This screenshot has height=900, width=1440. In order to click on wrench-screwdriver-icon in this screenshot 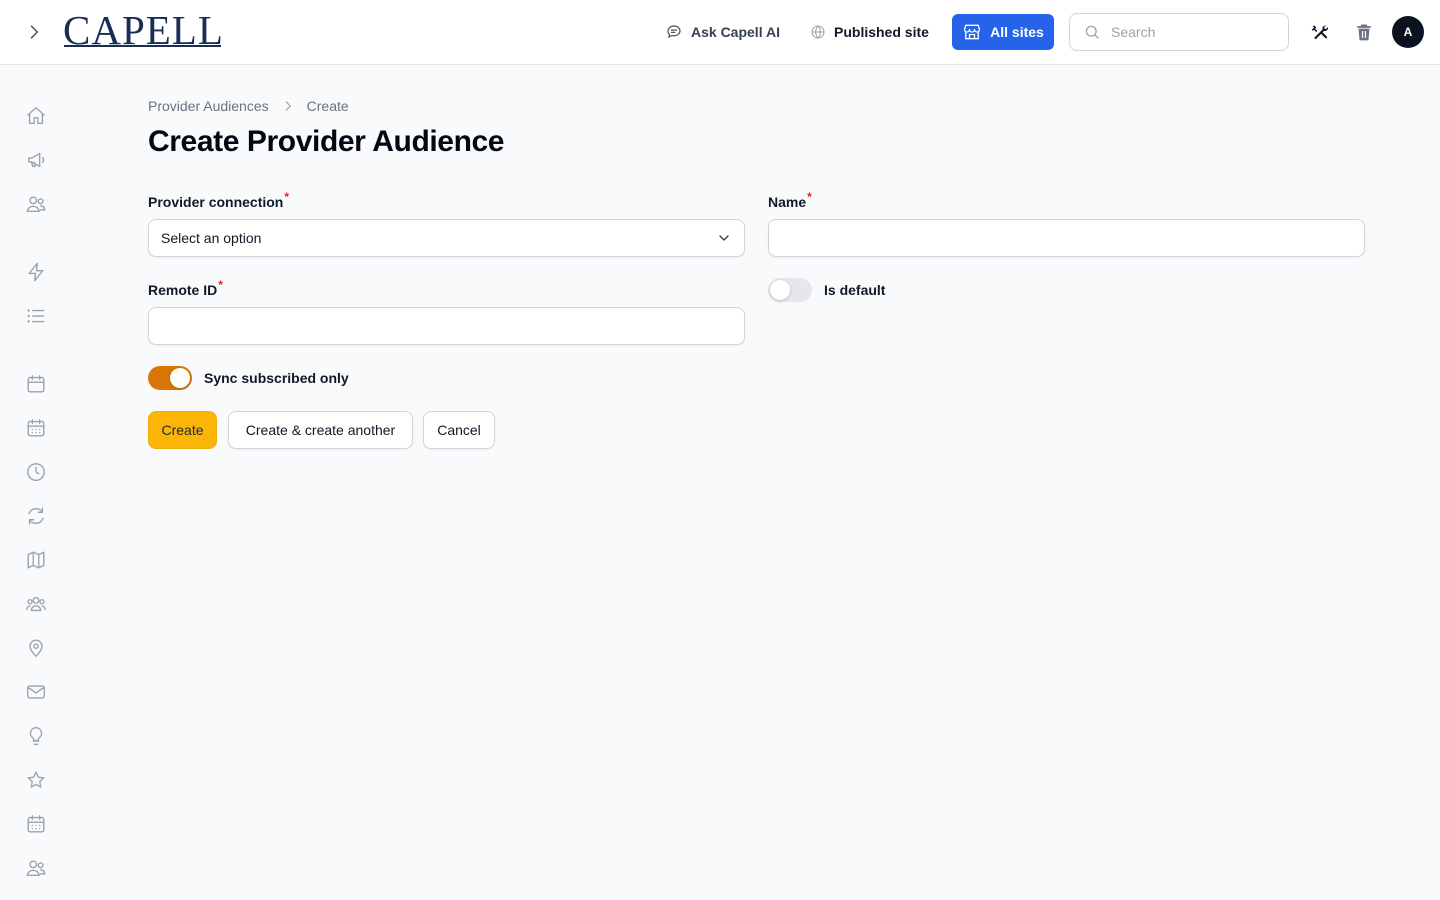, I will do `click(1320, 32)`.